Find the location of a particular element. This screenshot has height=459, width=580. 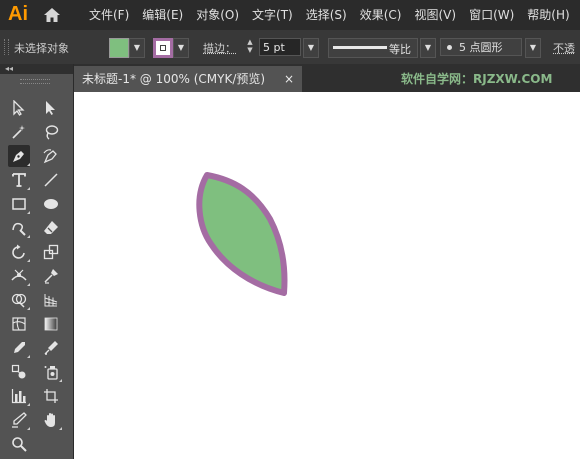

artboard-tool is located at coordinates (51, 396).